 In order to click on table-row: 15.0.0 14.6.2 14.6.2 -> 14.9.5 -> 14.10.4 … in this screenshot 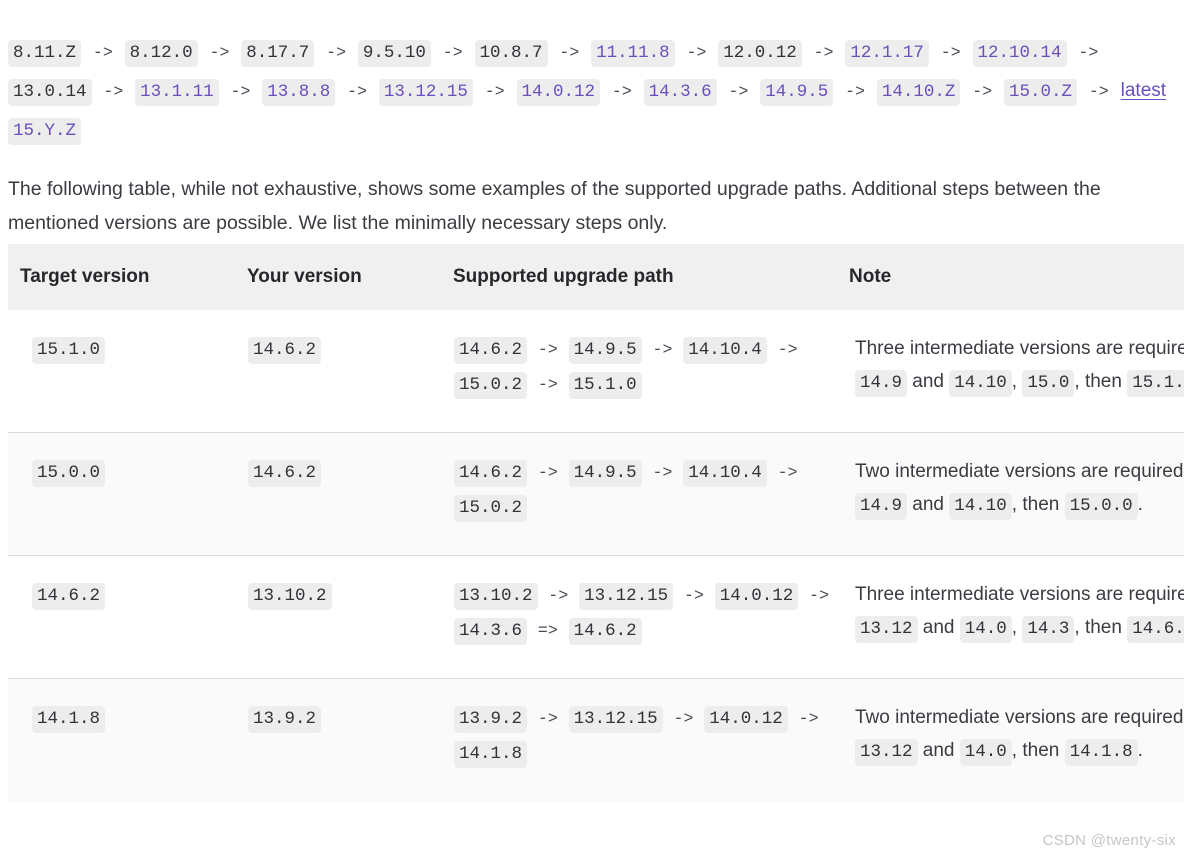, I will do `click(596, 494)`.